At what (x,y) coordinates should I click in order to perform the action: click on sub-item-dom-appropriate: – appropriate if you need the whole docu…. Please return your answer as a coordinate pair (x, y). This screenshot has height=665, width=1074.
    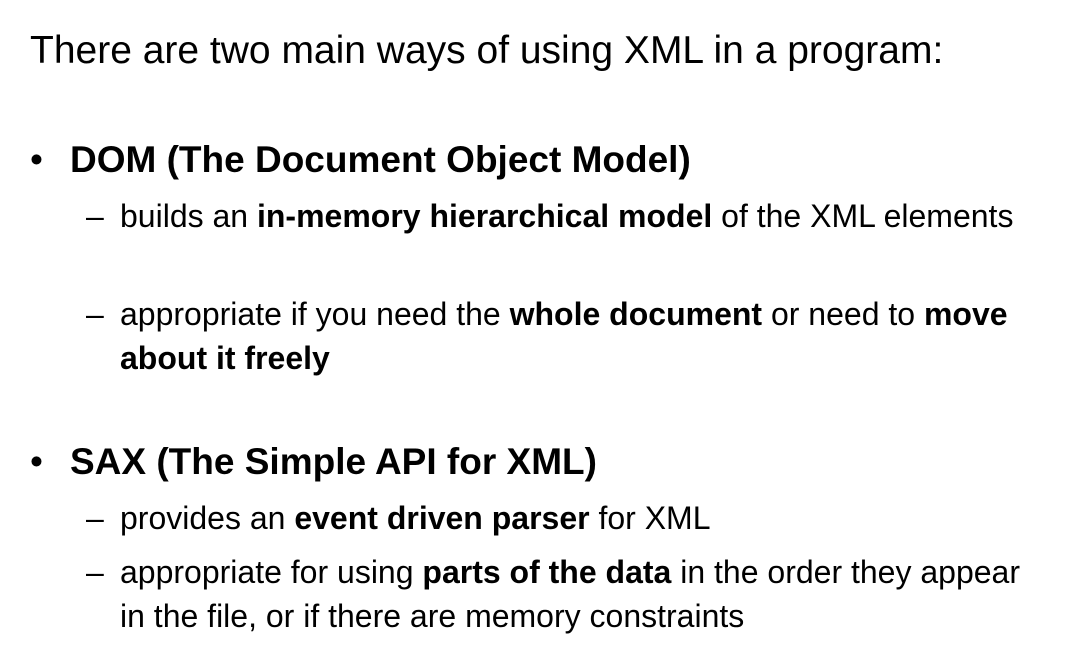
    Looking at the image, I should click on (566, 336).